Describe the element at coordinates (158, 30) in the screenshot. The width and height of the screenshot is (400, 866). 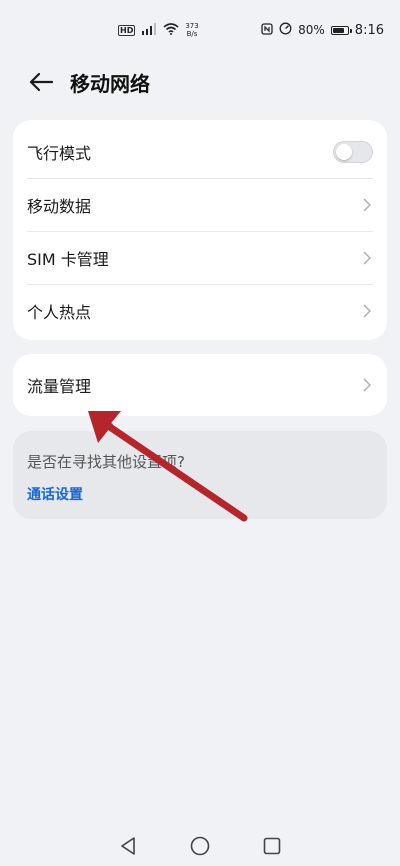
I see `status-left: HD 373 B/s` at that location.